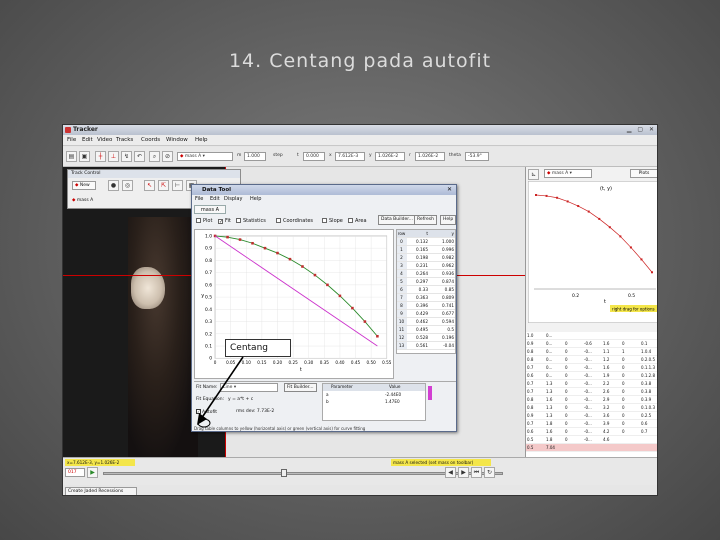  Describe the element at coordinates (448, 220) in the screenshot. I see `help-button: Help` at that location.